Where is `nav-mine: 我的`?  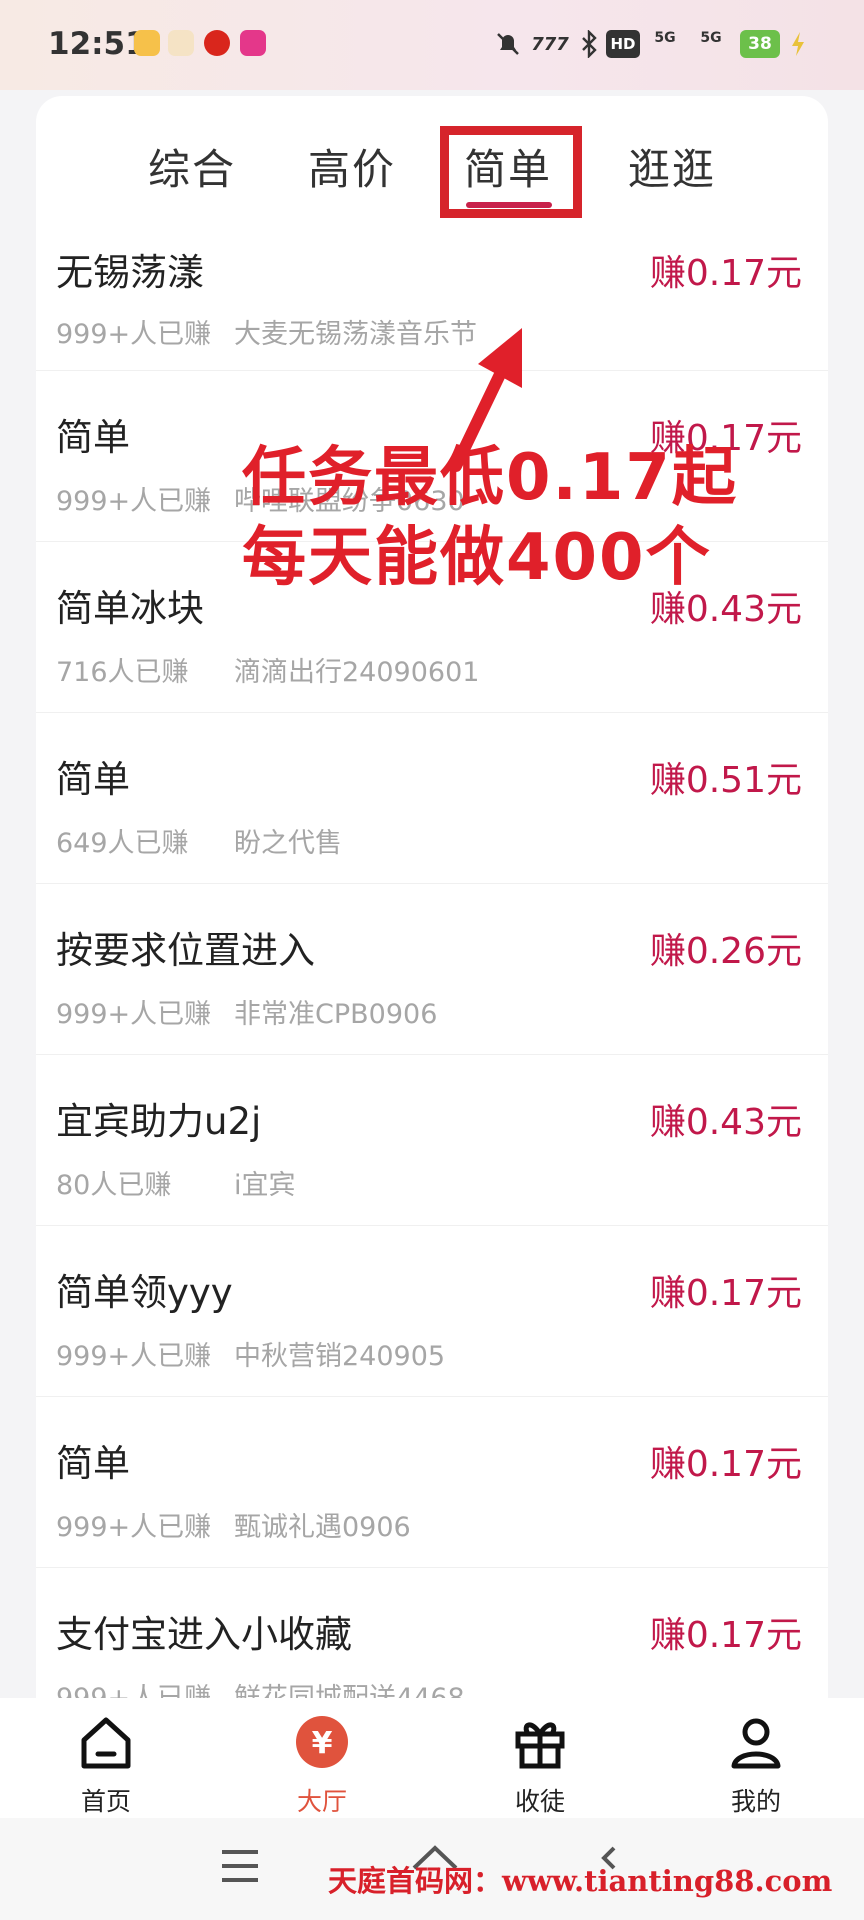 nav-mine: 我的 is located at coordinates (756, 1765).